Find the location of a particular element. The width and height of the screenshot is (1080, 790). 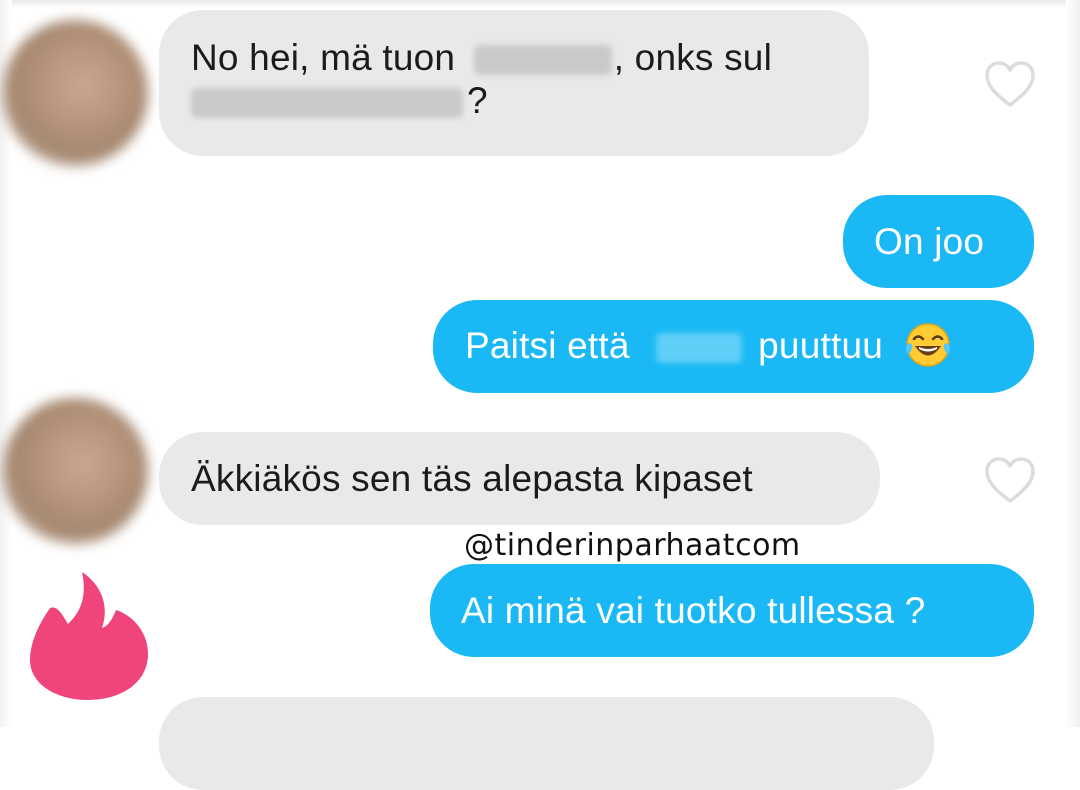

message-text: , onks sul is located at coordinates (692, 57).